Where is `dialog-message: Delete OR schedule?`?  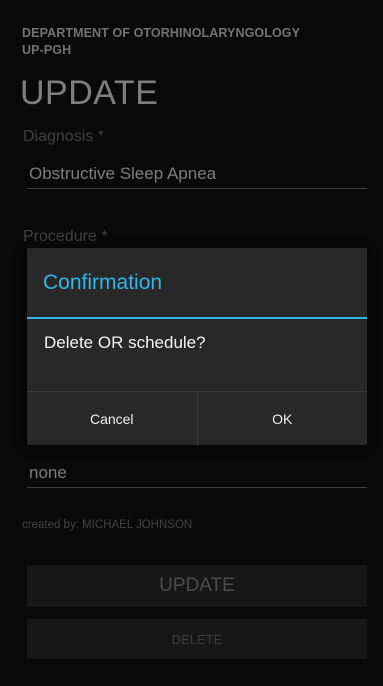 dialog-message: Delete OR schedule? is located at coordinates (125, 342).